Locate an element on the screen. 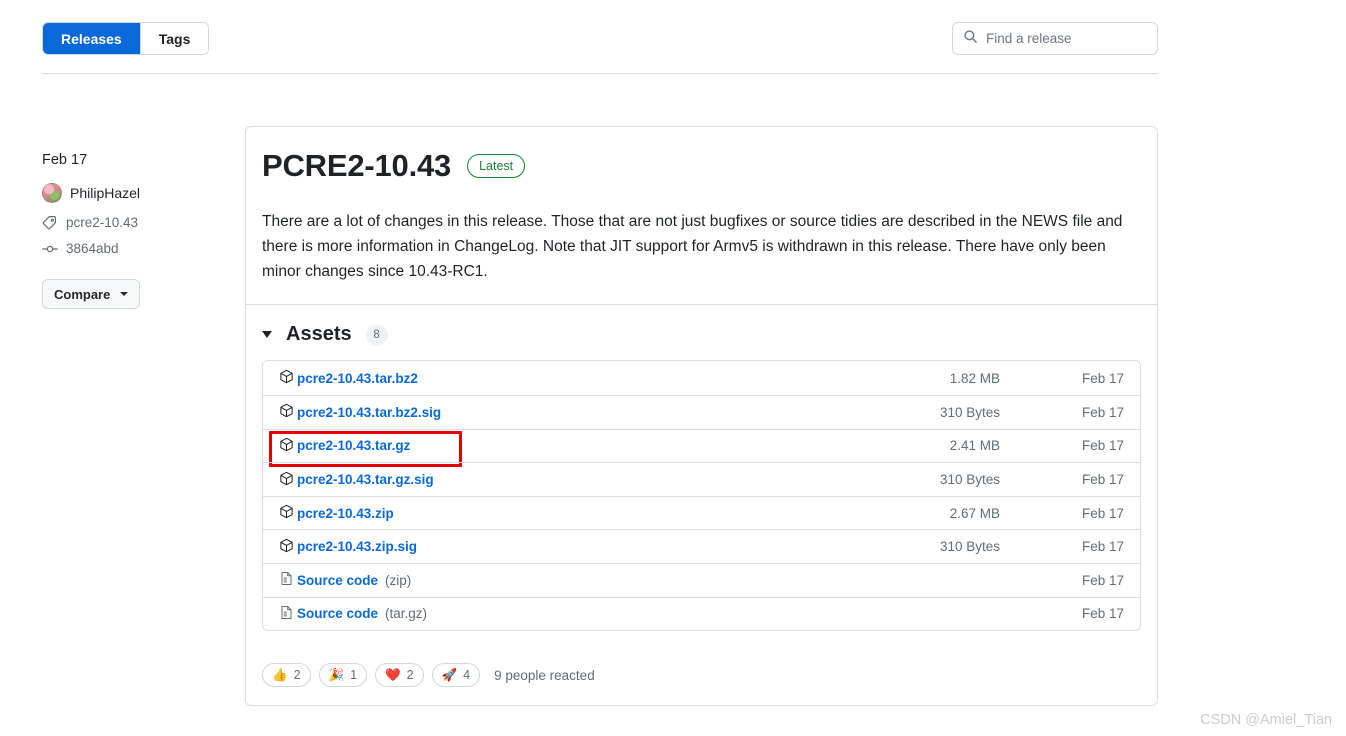  releases-tags-toggle: Releases Tags is located at coordinates (126, 38).